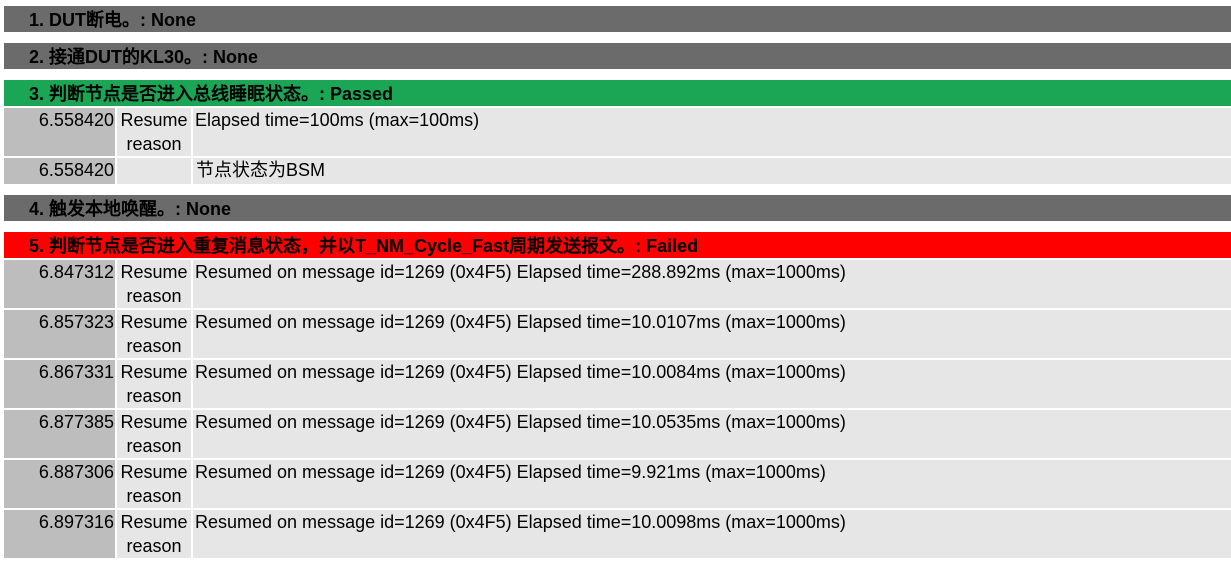  What do you see at coordinates (617, 20) in the screenshot?
I see `step-header-1: 1. DUT断电。: None` at bounding box center [617, 20].